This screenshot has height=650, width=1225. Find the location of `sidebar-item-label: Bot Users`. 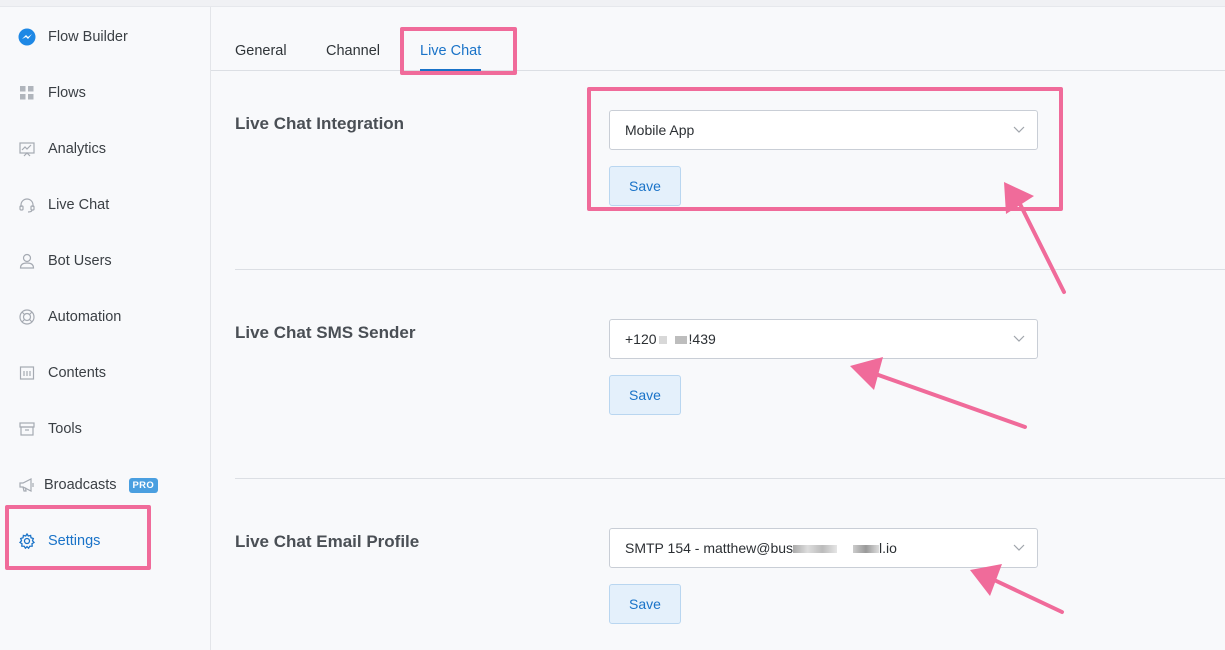

sidebar-item-label: Bot Users is located at coordinates (80, 261).